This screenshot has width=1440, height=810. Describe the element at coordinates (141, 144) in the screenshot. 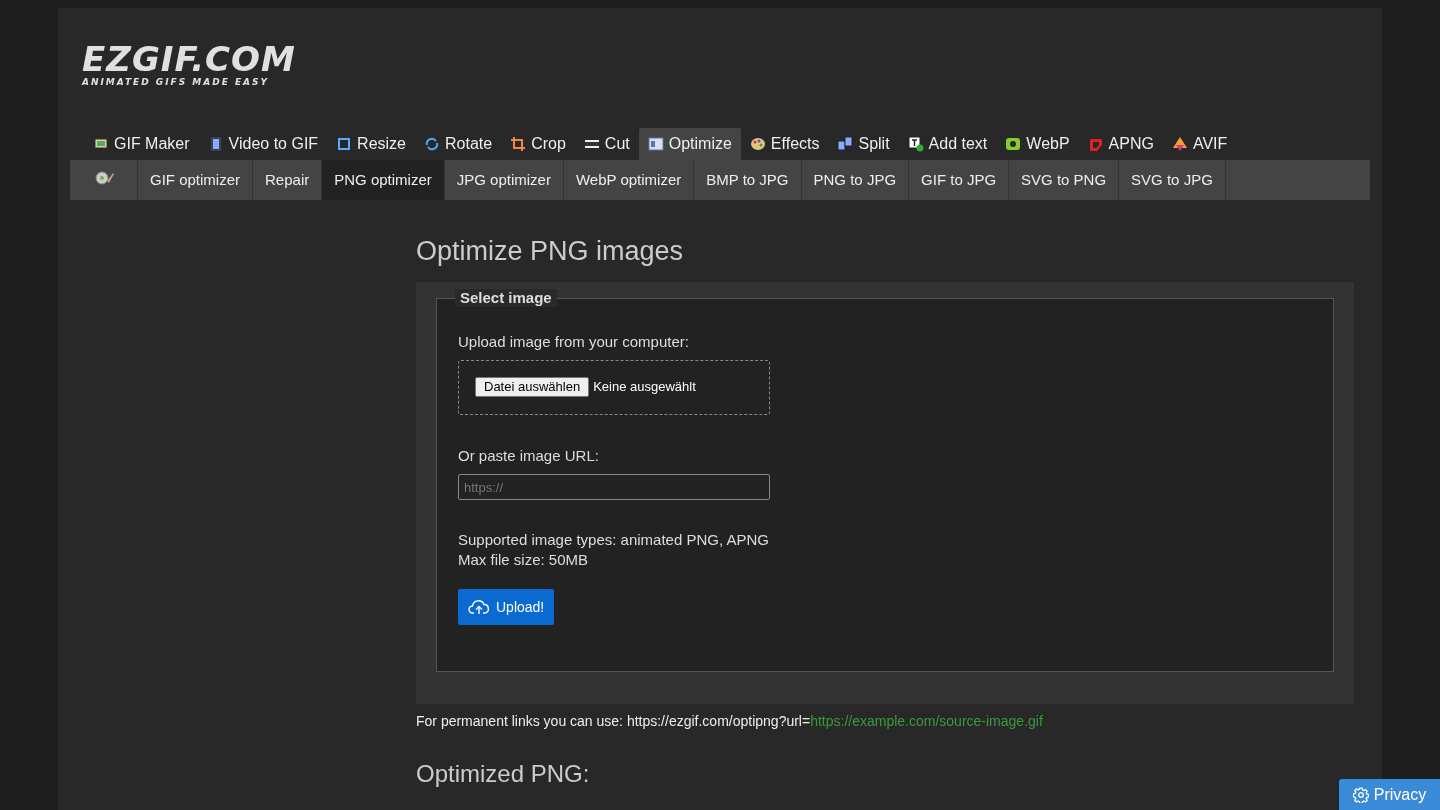

I see `nav-tab: GIF Maker` at that location.